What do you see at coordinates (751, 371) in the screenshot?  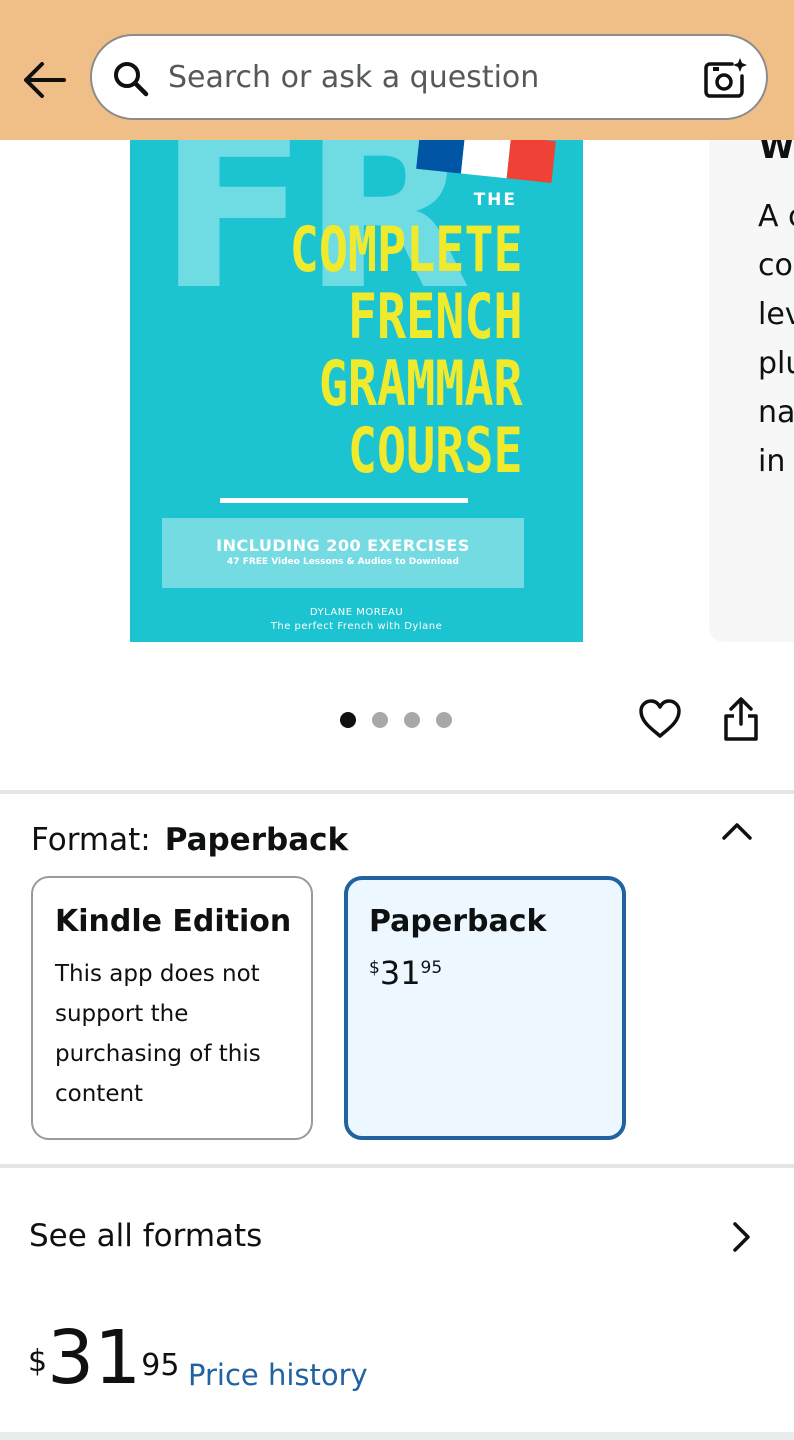 I see `description-card: W A c co lev plu na in` at bounding box center [751, 371].